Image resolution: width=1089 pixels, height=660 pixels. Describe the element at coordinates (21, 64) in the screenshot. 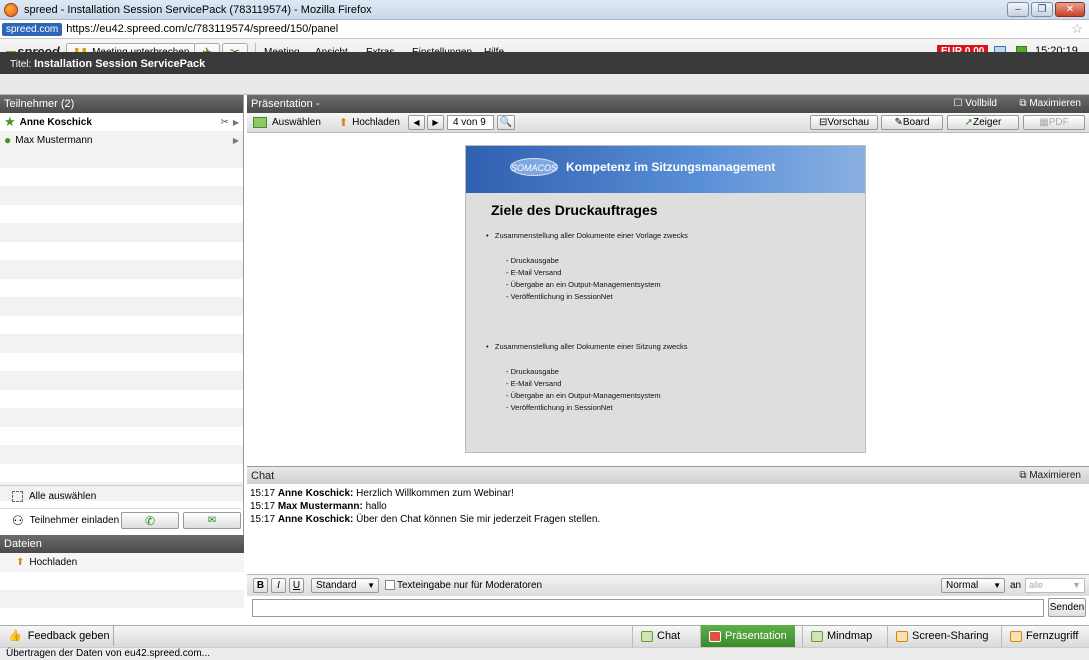

I see `session-title-label: Titel:` at that location.